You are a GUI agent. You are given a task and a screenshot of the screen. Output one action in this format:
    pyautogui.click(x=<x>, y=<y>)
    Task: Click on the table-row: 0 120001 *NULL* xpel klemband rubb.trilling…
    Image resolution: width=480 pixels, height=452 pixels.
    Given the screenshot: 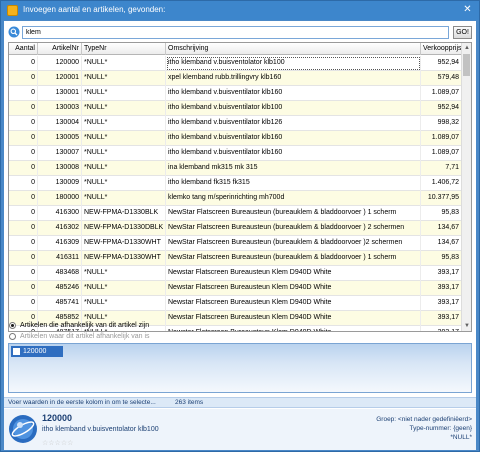 What is the action you would take?
    pyautogui.click(x=235, y=78)
    